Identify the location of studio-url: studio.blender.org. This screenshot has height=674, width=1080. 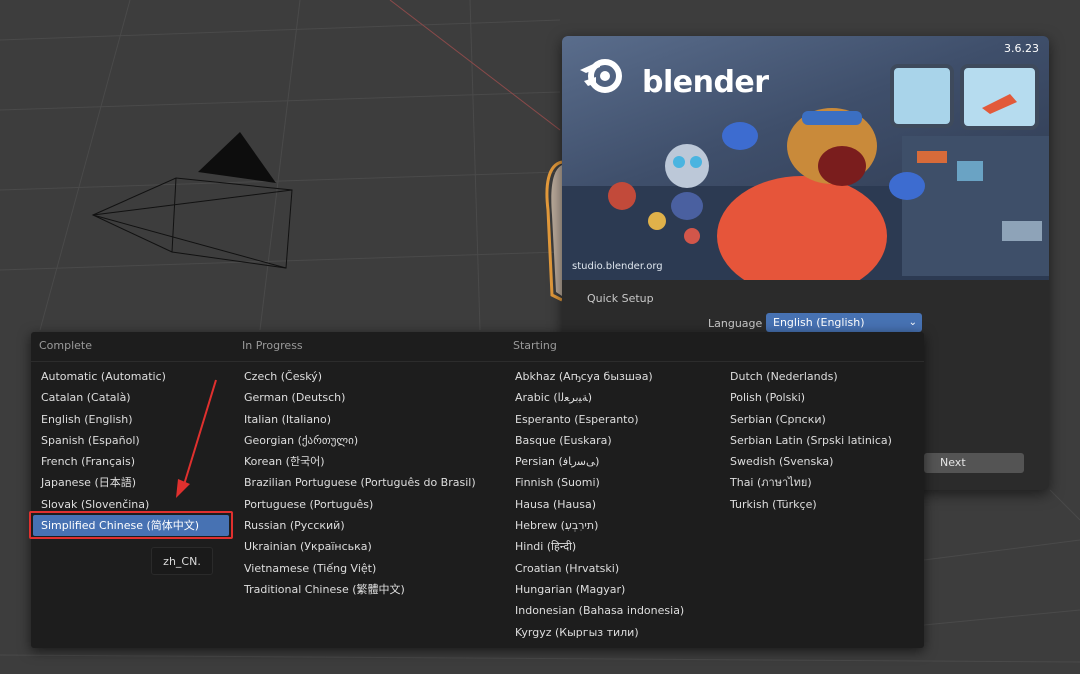
(617, 266).